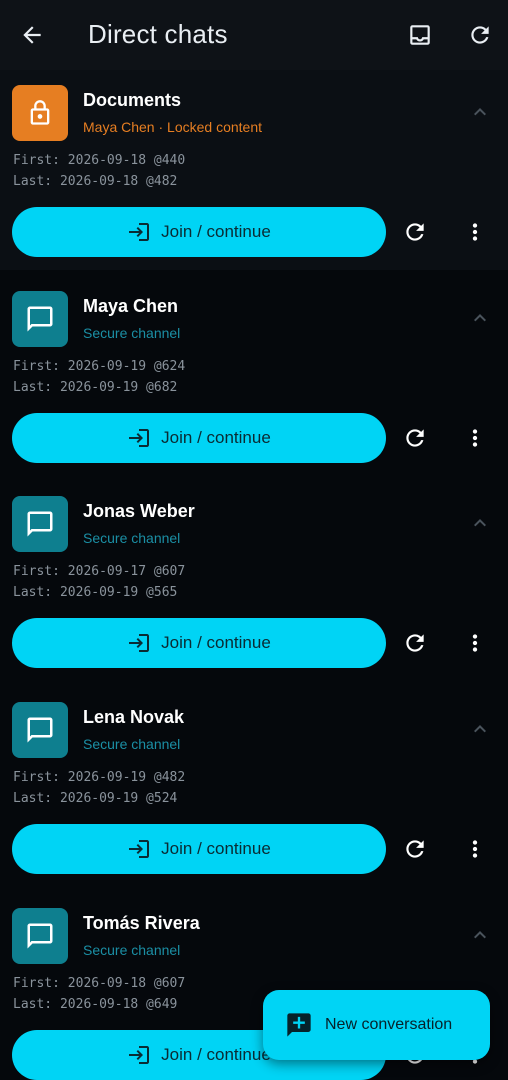  Describe the element at coordinates (254, 35) in the screenshot. I see `top-app-bar: Direct chats` at that location.